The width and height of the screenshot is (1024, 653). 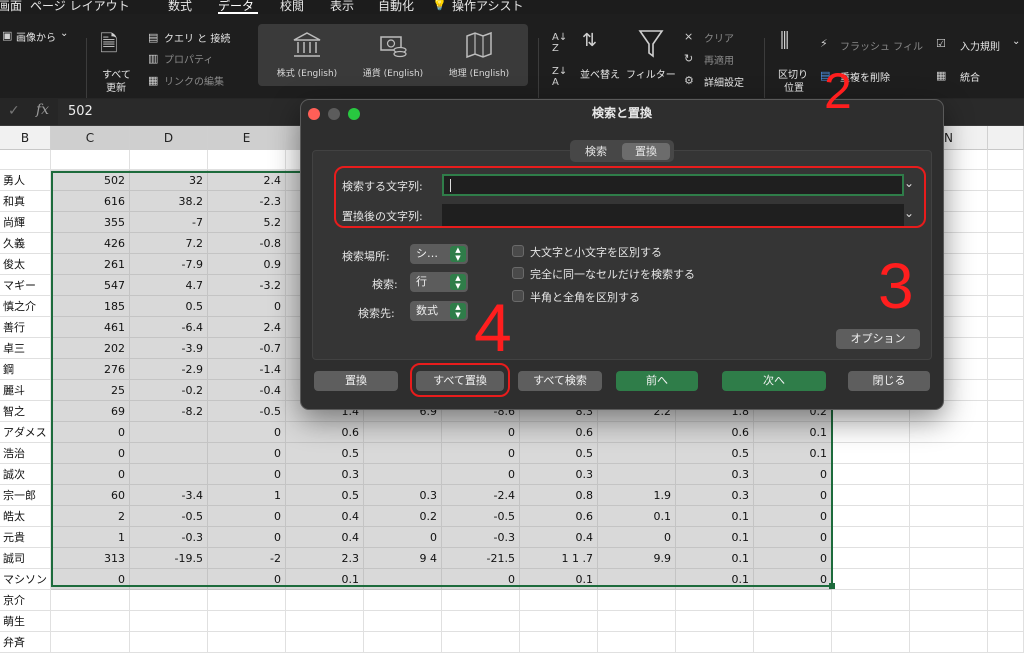 I want to click on row-name-cell: 俊太, so click(x=25, y=264).